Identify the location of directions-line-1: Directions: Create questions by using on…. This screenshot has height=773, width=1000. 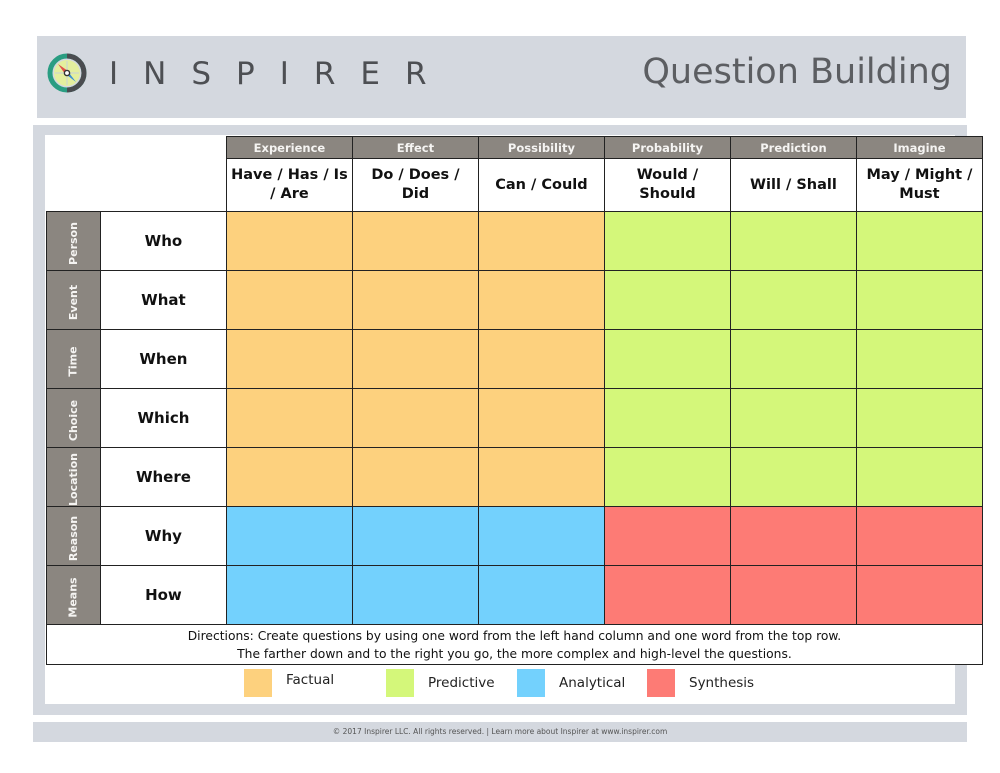
(514, 635).